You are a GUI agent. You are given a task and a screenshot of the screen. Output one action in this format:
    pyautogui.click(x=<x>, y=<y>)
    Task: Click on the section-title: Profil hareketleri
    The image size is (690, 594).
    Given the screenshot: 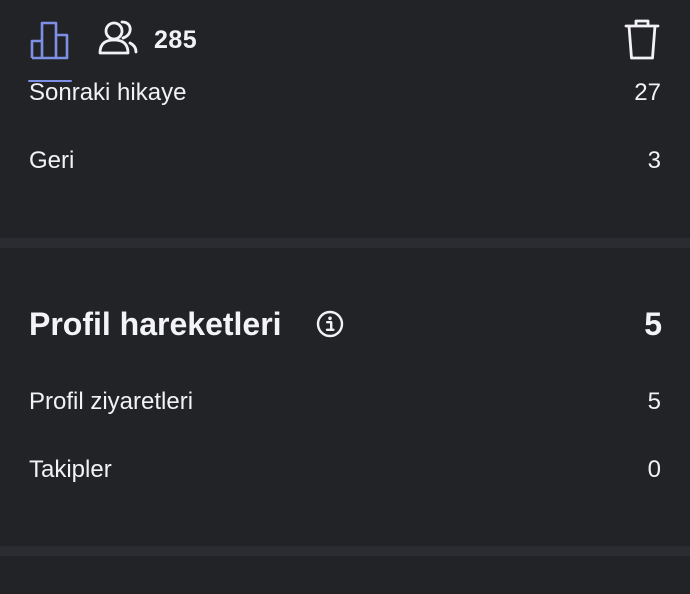 What is the action you would take?
    pyautogui.click(x=155, y=324)
    